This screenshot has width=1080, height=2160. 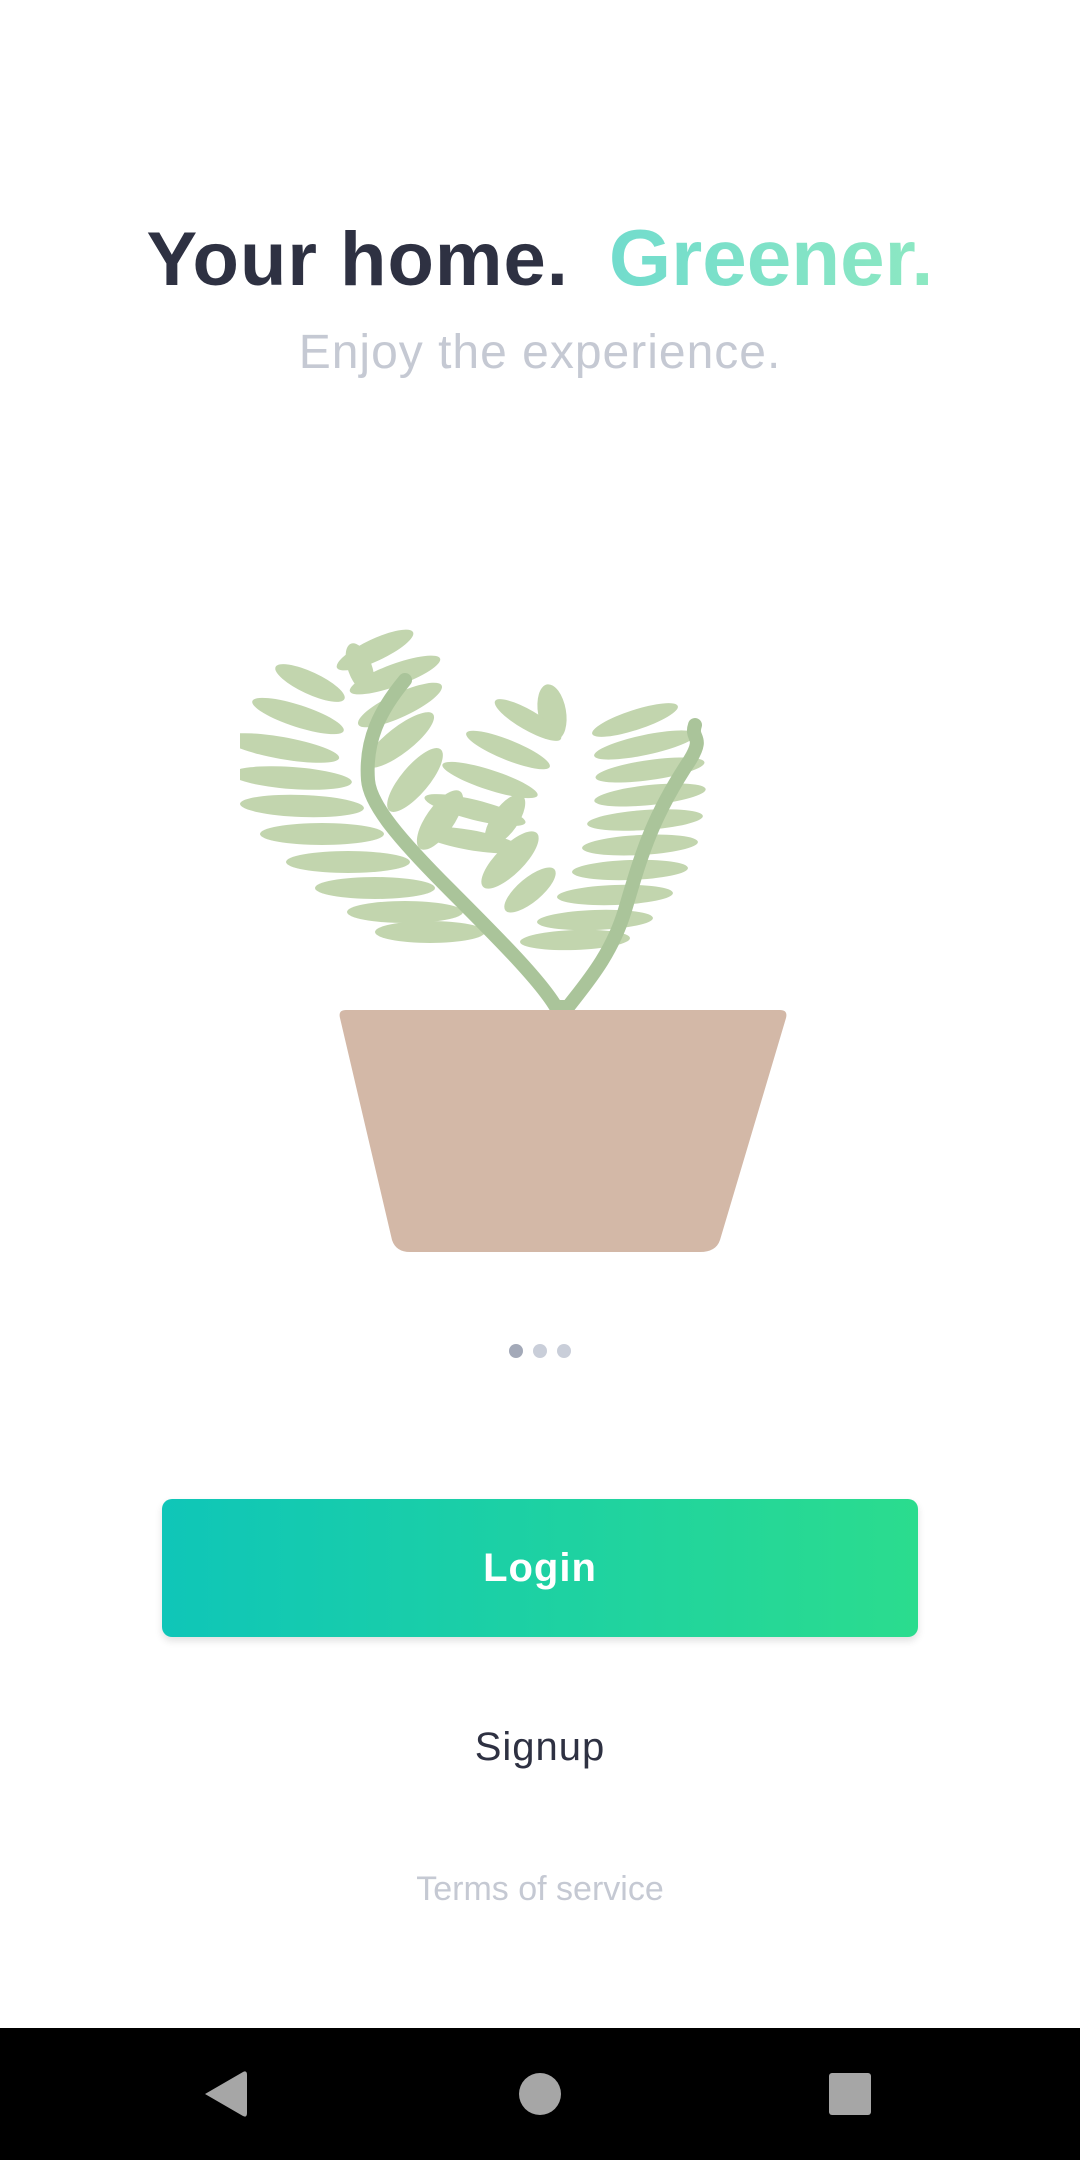 I want to click on back-triangle-icon, so click(x=226, y=2094).